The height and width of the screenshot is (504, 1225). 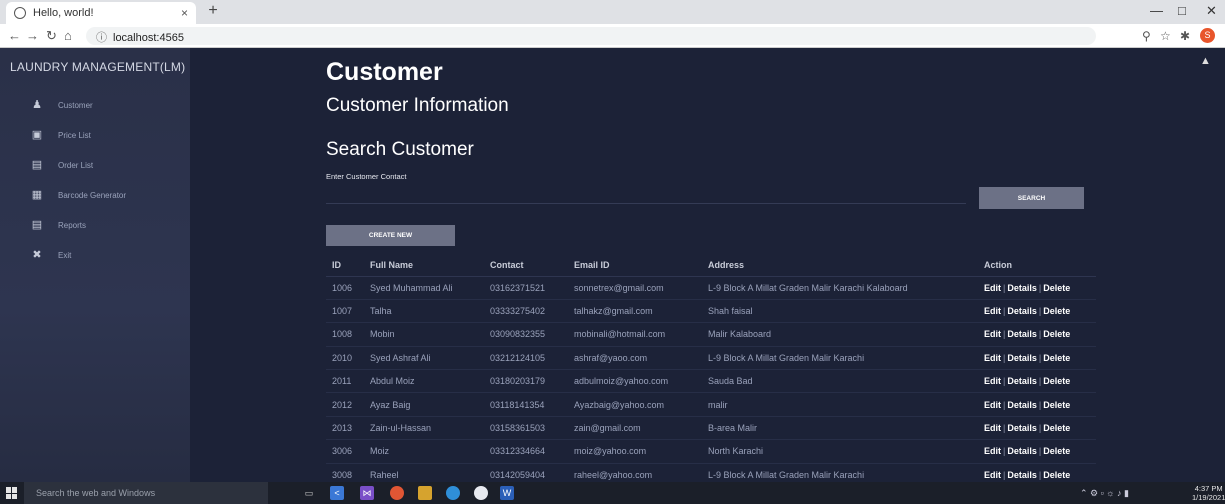 I want to click on maximize-button: □, so click(x=1182, y=10).